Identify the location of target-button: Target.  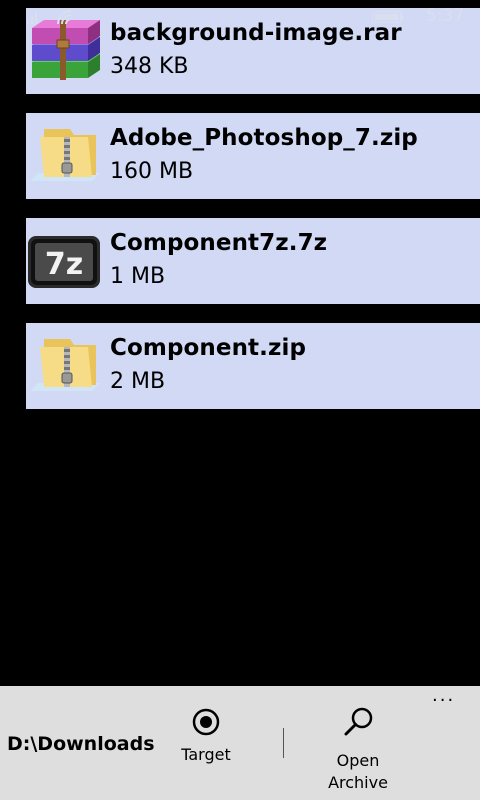
(206, 736).